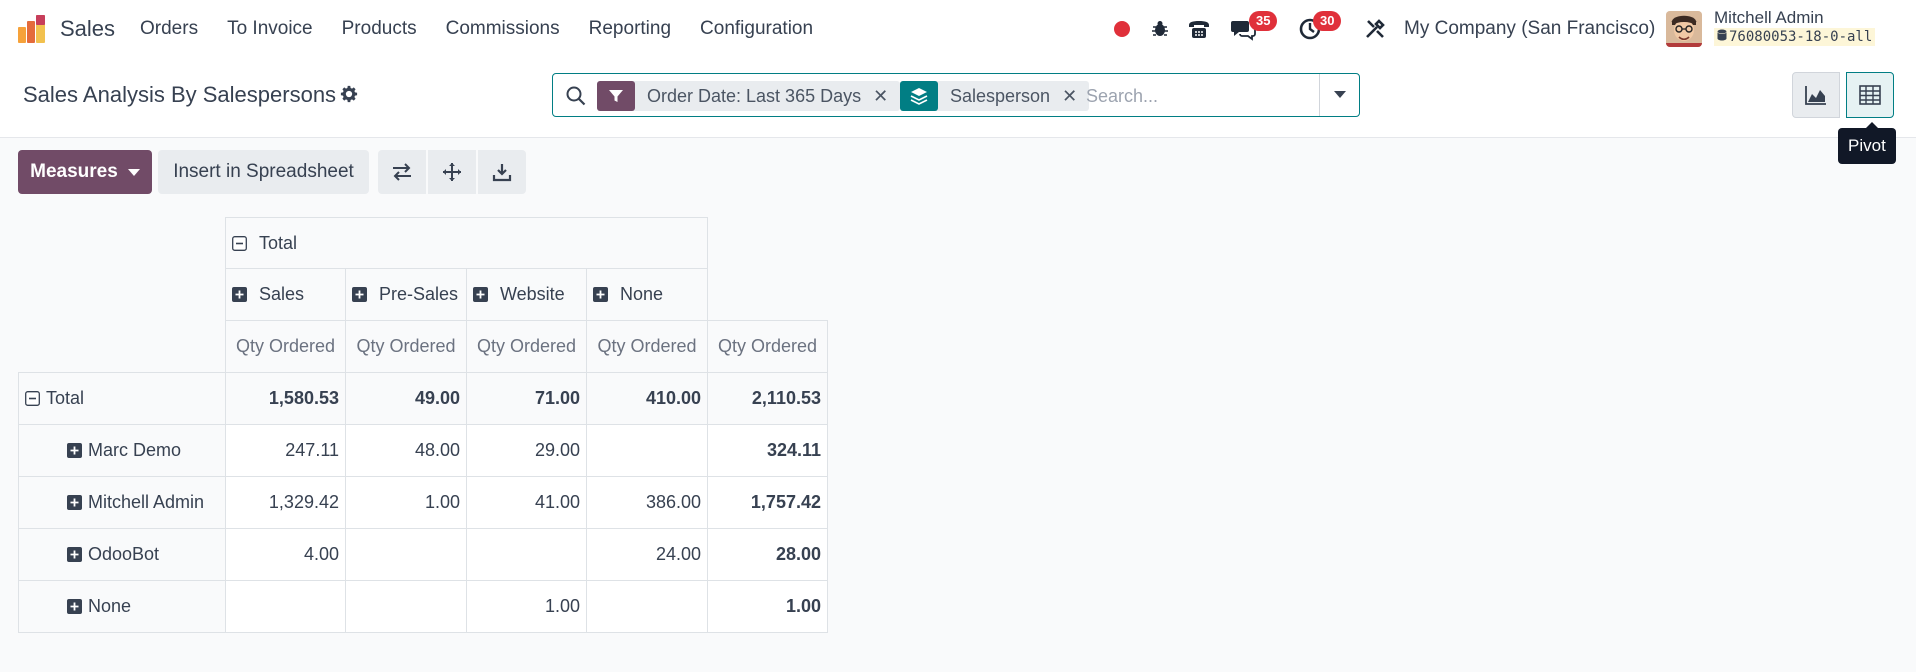 This screenshot has height=672, width=1916. Describe the element at coordinates (1375, 29) in the screenshot. I see `tools-icon` at that location.